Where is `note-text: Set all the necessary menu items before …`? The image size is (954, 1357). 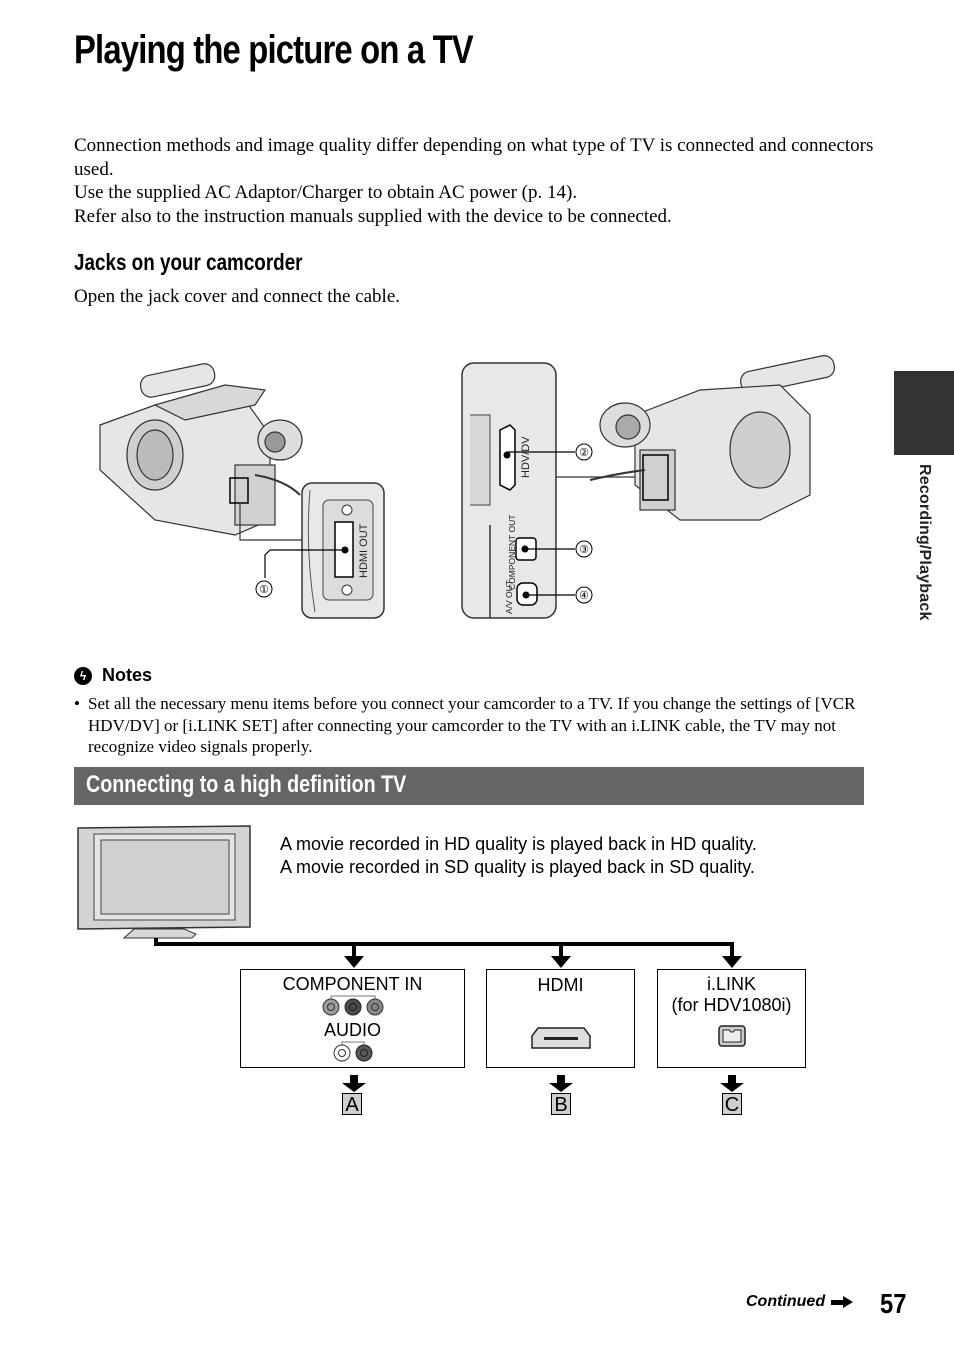
note-text: Set all the necessary menu items before … is located at coordinates (472, 725).